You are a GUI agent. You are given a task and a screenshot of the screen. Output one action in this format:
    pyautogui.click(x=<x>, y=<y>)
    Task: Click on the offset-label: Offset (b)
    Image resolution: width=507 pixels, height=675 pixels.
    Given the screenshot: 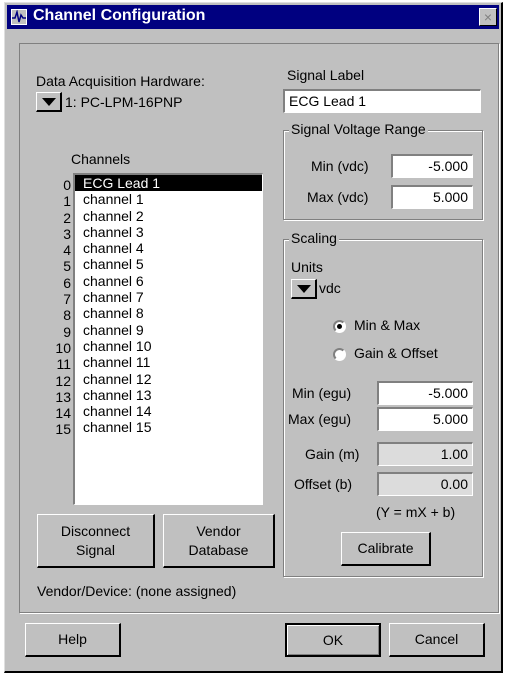 What is the action you would take?
    pyautogui.click(x=323, y=484)
    